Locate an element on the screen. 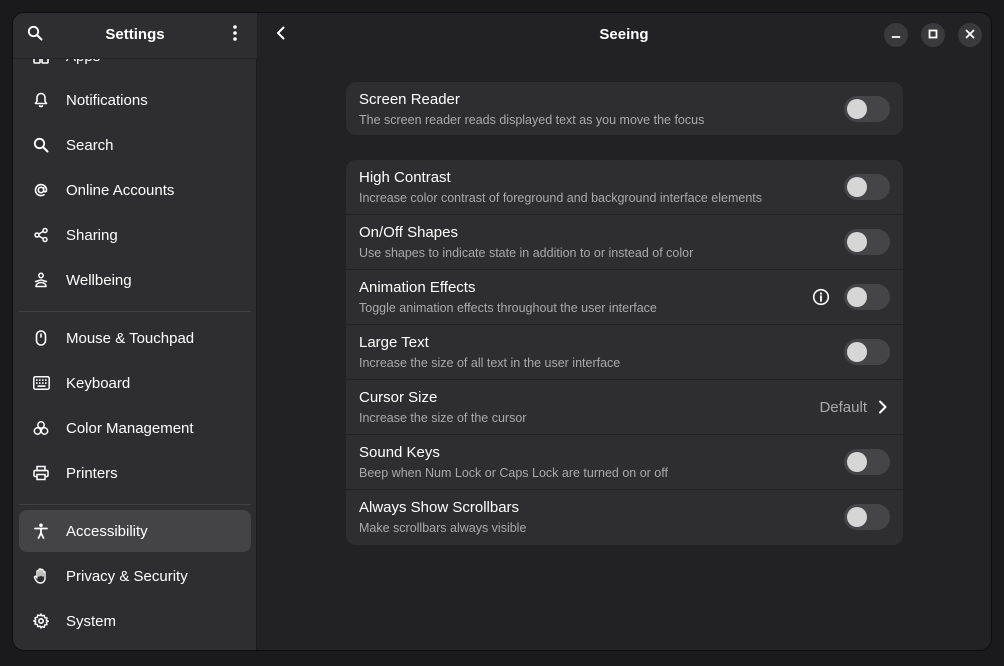 The image size is (1004, 666). sidebar-item-wellbeing: Wellbeing is located at coordinates (135, 280).